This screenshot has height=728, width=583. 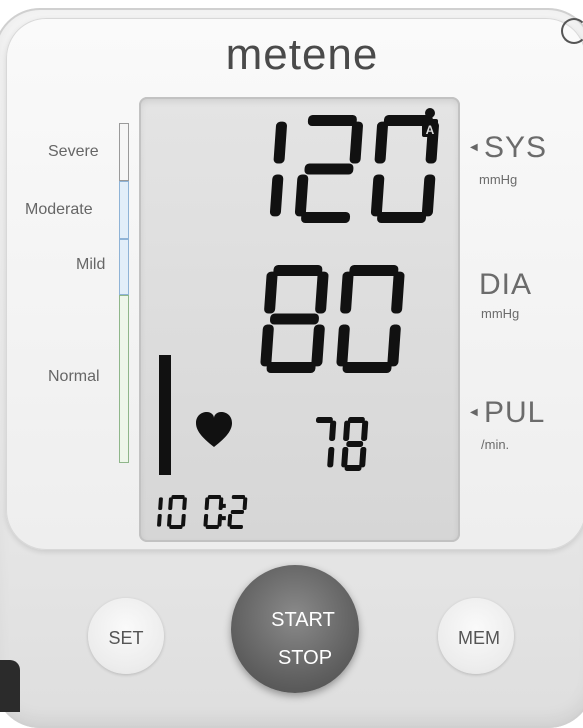 What do you see at coordinates (479, 638) in the screenshot?
I see `mem-button-label: MEM` at bounding box center [479, 638].